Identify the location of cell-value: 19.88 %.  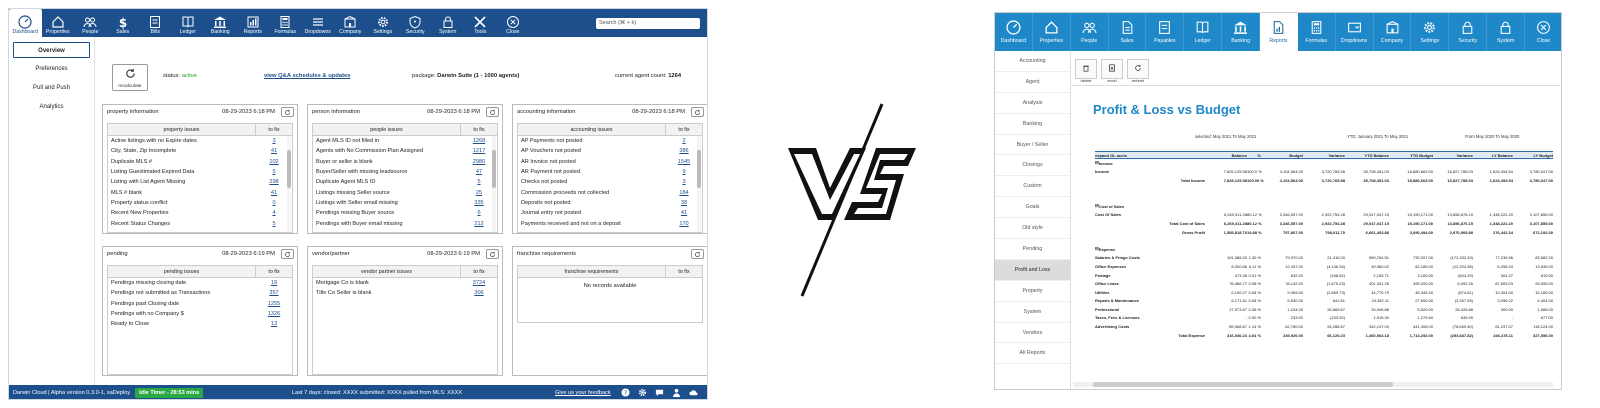
(1254, 232).